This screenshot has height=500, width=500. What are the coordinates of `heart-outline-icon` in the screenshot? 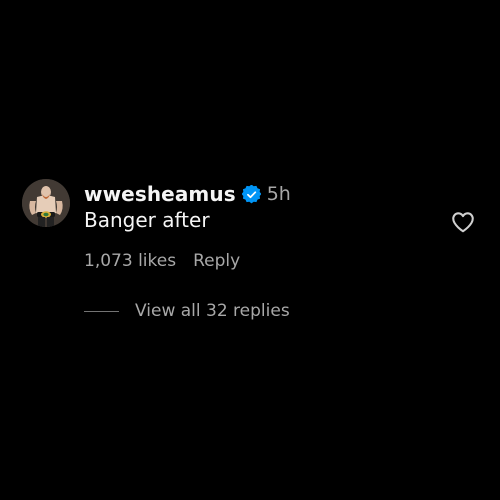 It's located at (463, 222).